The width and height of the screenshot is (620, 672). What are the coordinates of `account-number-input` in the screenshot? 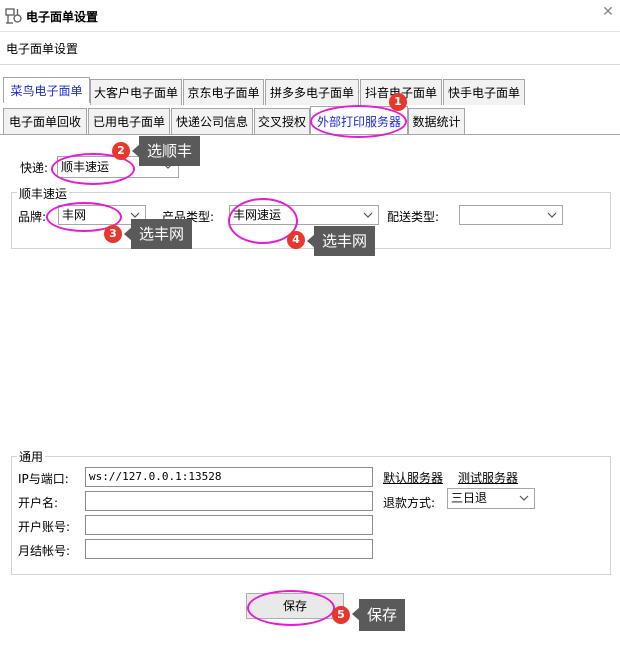 It's located at (229, 525).